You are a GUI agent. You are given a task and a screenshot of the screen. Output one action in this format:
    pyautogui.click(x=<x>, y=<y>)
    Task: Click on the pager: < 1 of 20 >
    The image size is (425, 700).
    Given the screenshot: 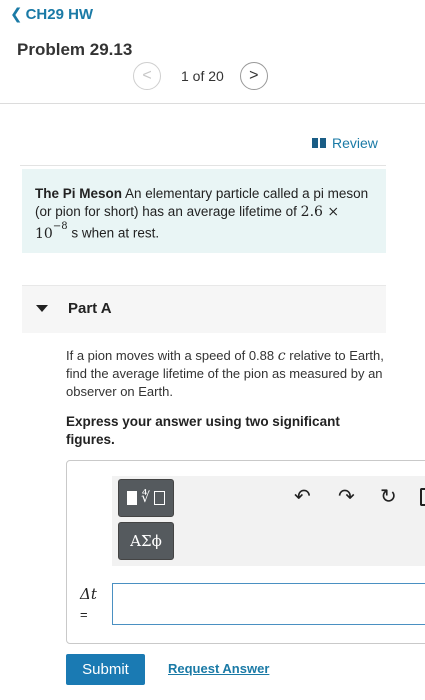 What is the action you would take?
    pyautogui.click(x=200, y=76)
    